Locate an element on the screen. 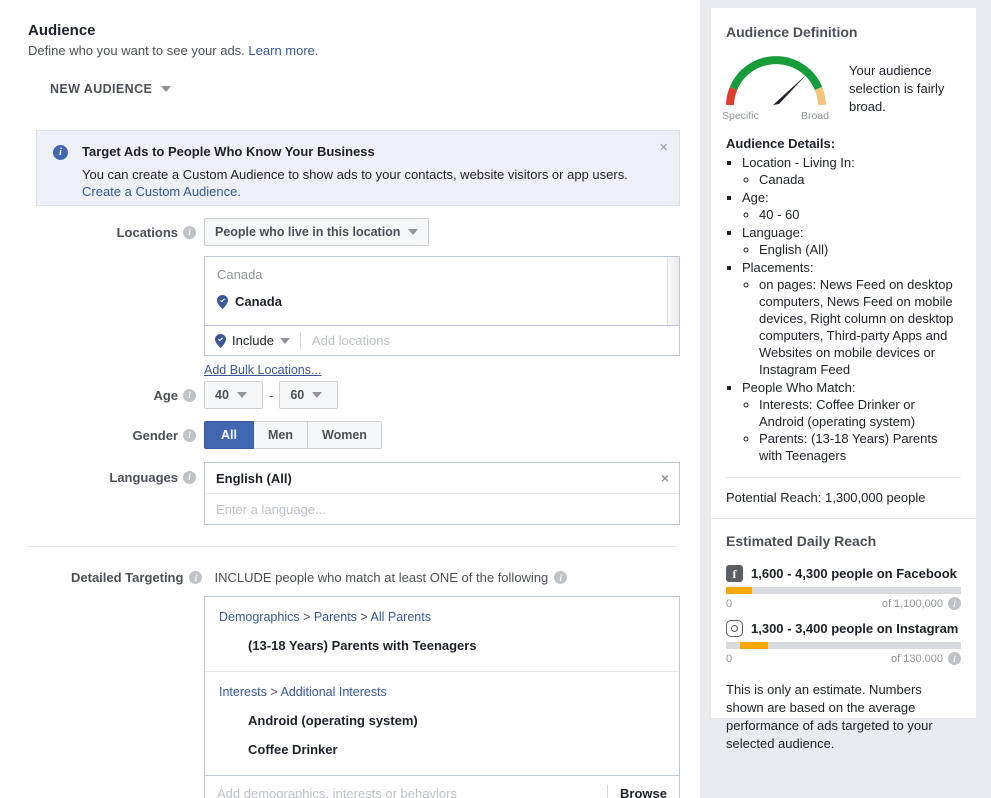 The image size is (991, 798). locations-group-label: Canada is located at coordinates (240, 274).